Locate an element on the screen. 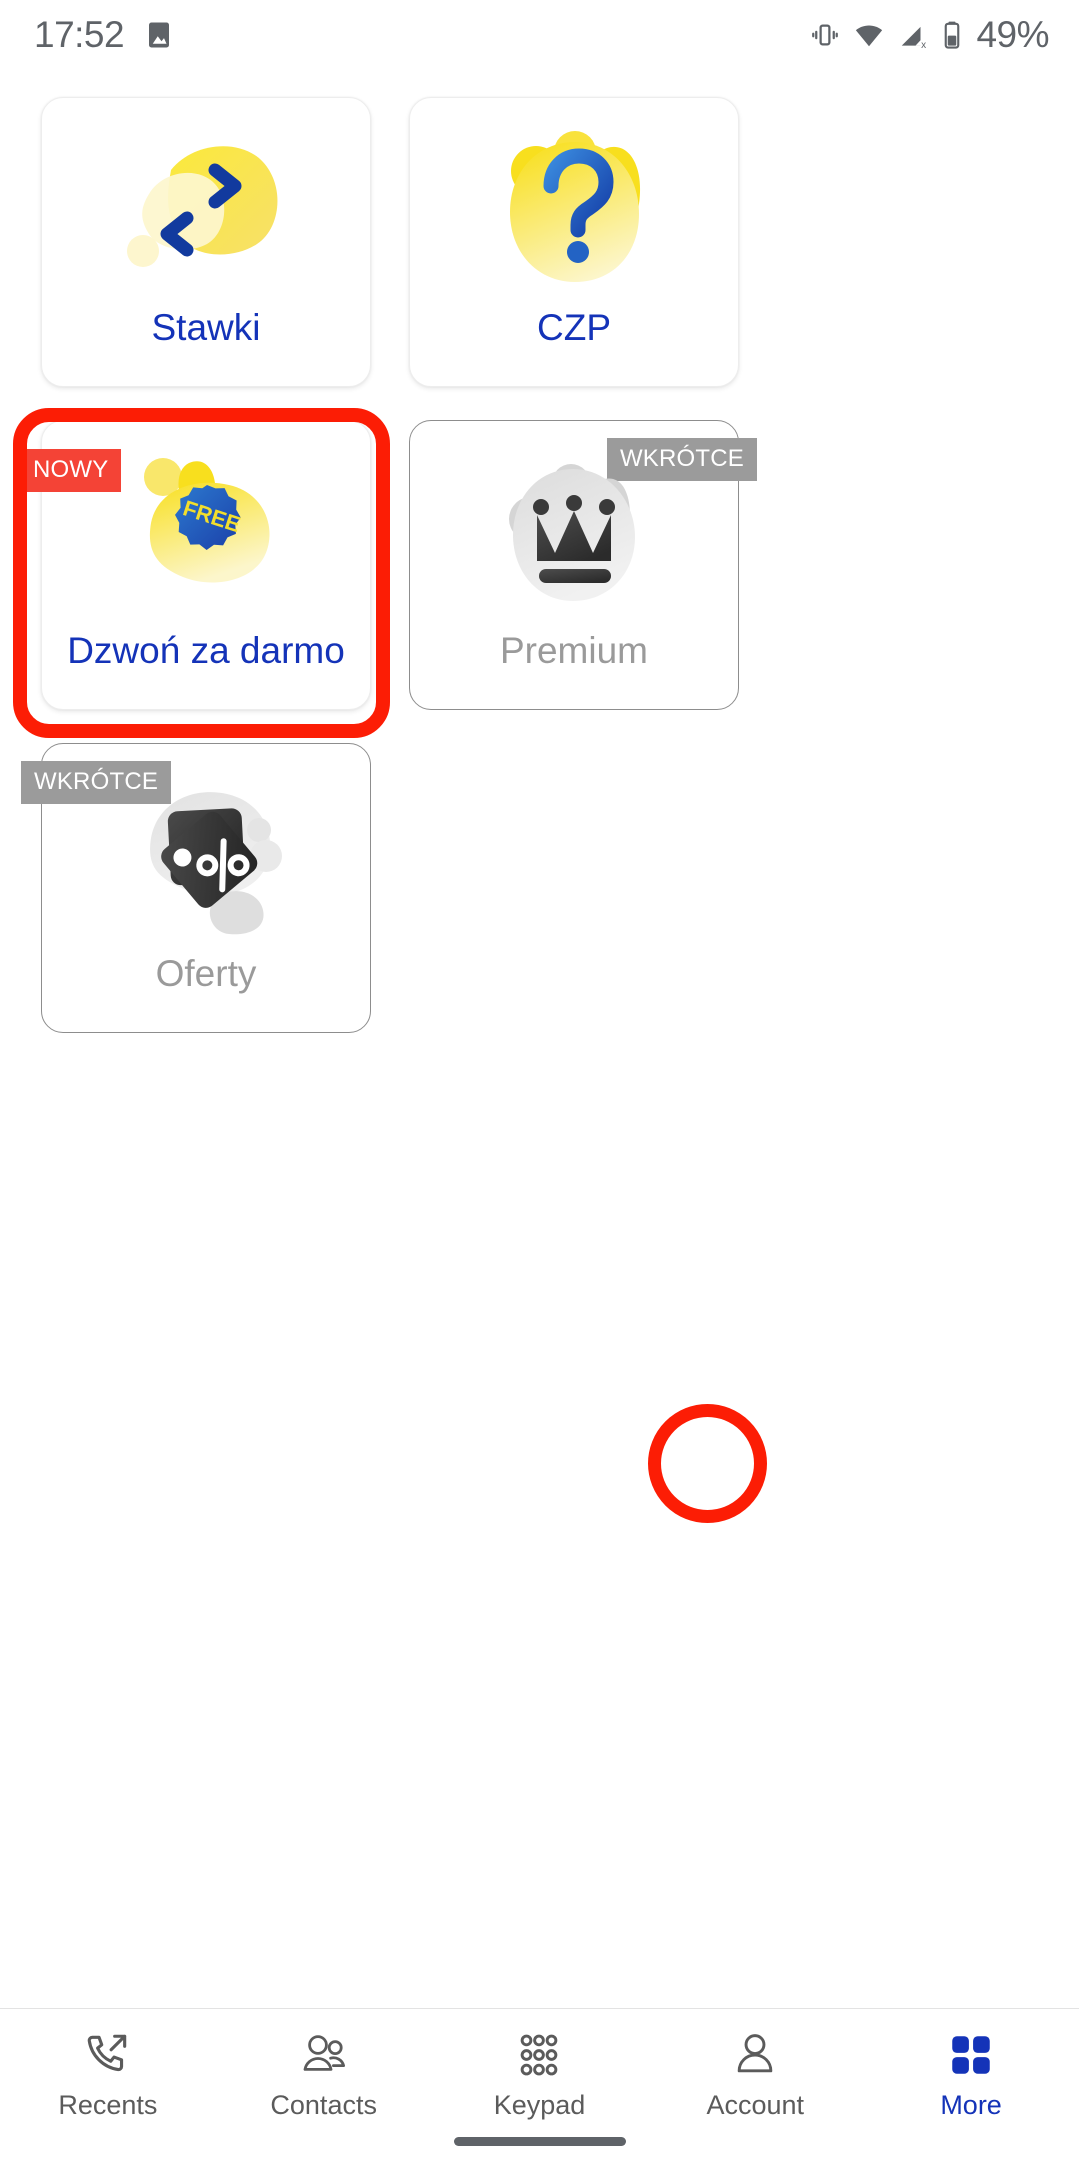  nav-item-recents: Recents is located at coordinates (108, 2074).